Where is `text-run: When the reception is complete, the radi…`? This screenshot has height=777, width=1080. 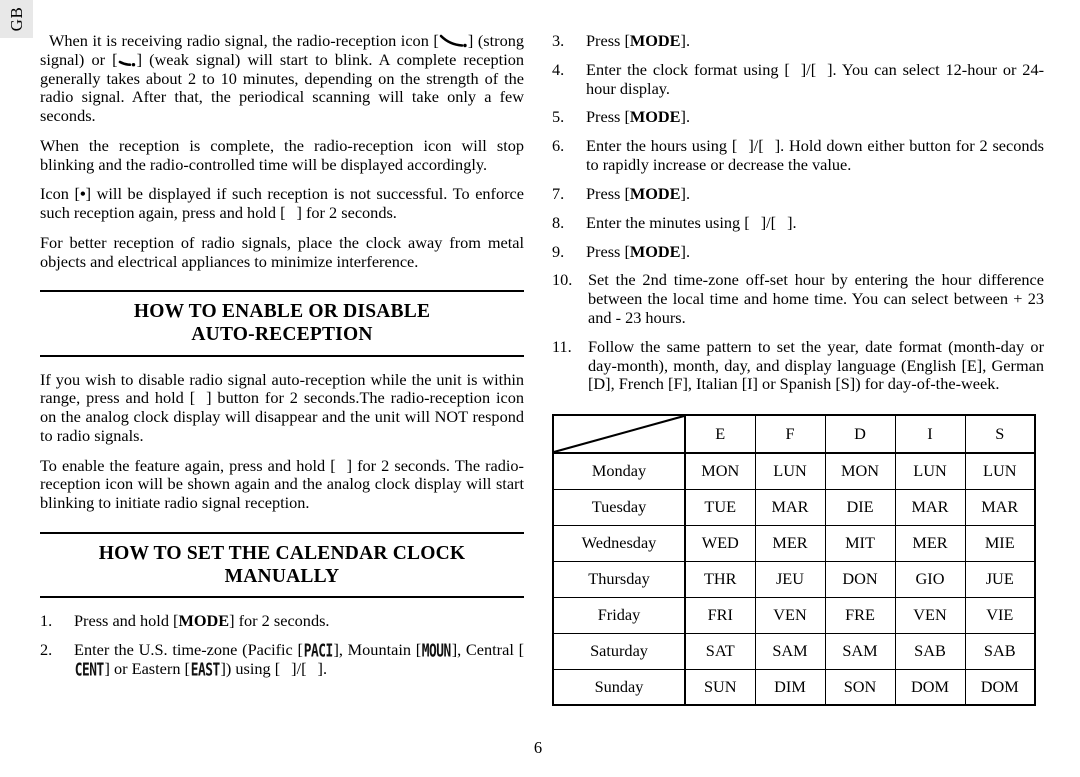
text-run: When the reception is complete, the radi… is located at coordinates (282, 154).